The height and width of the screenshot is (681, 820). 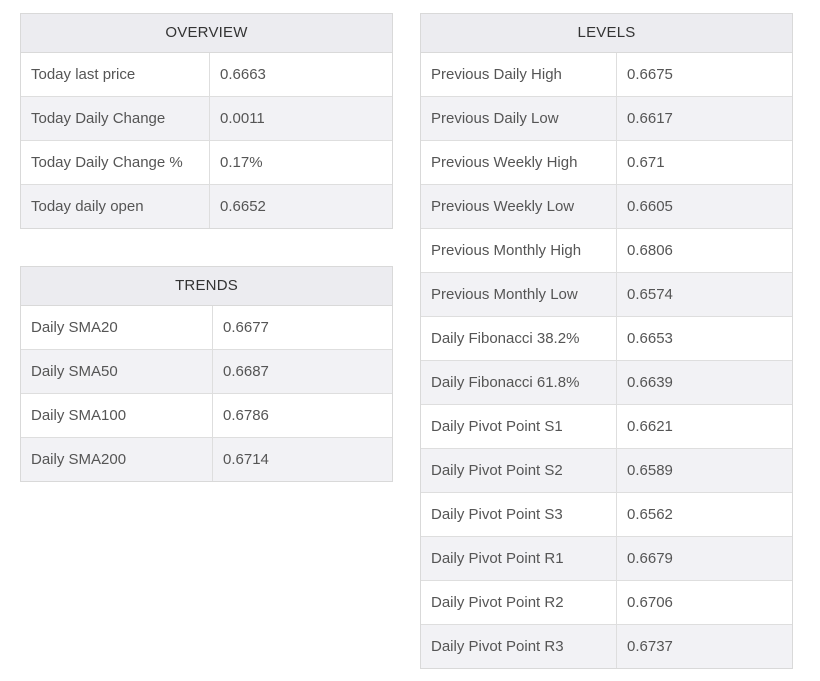 What do you see at coordinates (117, 371) in the screenshot?
I see `row-label: Daily SMA50` at bounding box center [117, 371].